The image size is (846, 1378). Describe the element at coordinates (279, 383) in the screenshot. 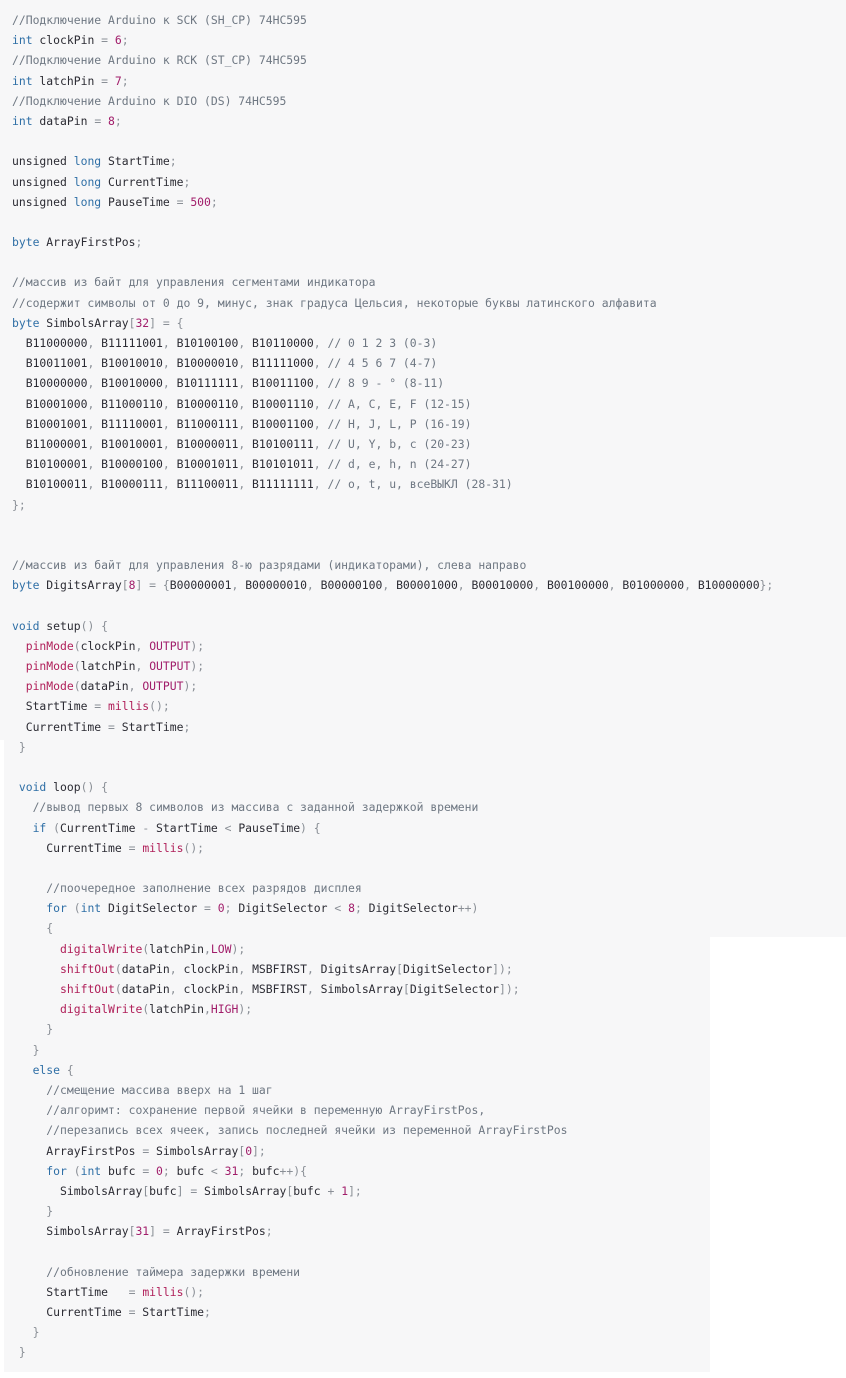

I see `code-token: B10011100` at that location.